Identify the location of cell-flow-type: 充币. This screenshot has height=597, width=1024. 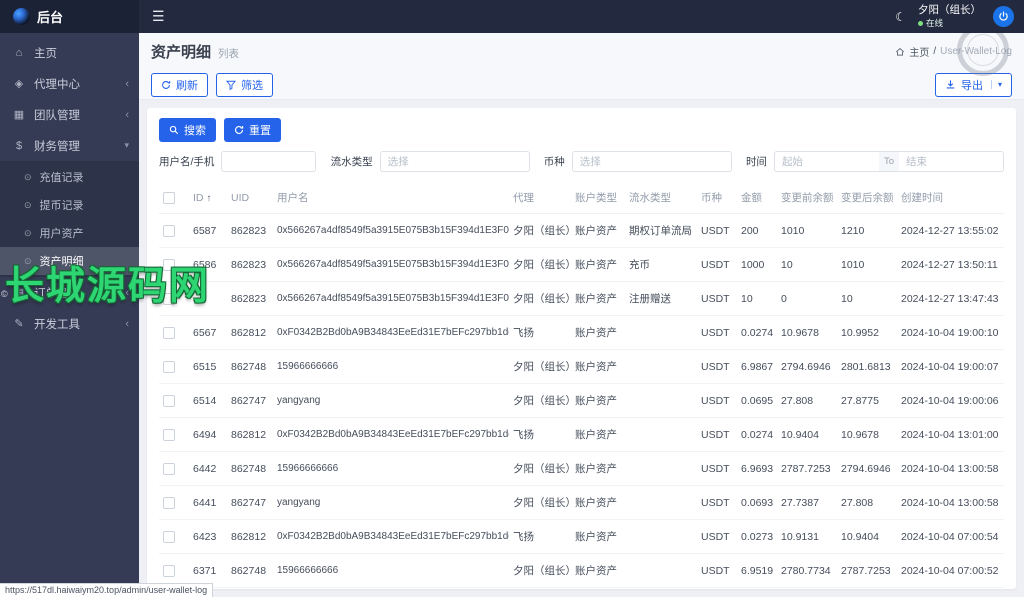
(661, 264).